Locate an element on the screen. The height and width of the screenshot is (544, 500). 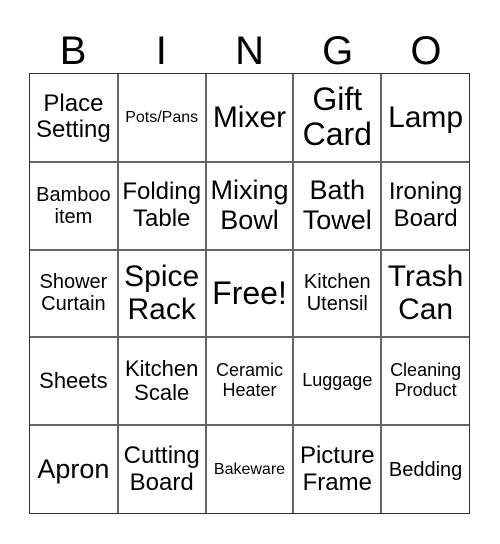
bingo-cell: Place Setting is located at coordinates (74, 118).